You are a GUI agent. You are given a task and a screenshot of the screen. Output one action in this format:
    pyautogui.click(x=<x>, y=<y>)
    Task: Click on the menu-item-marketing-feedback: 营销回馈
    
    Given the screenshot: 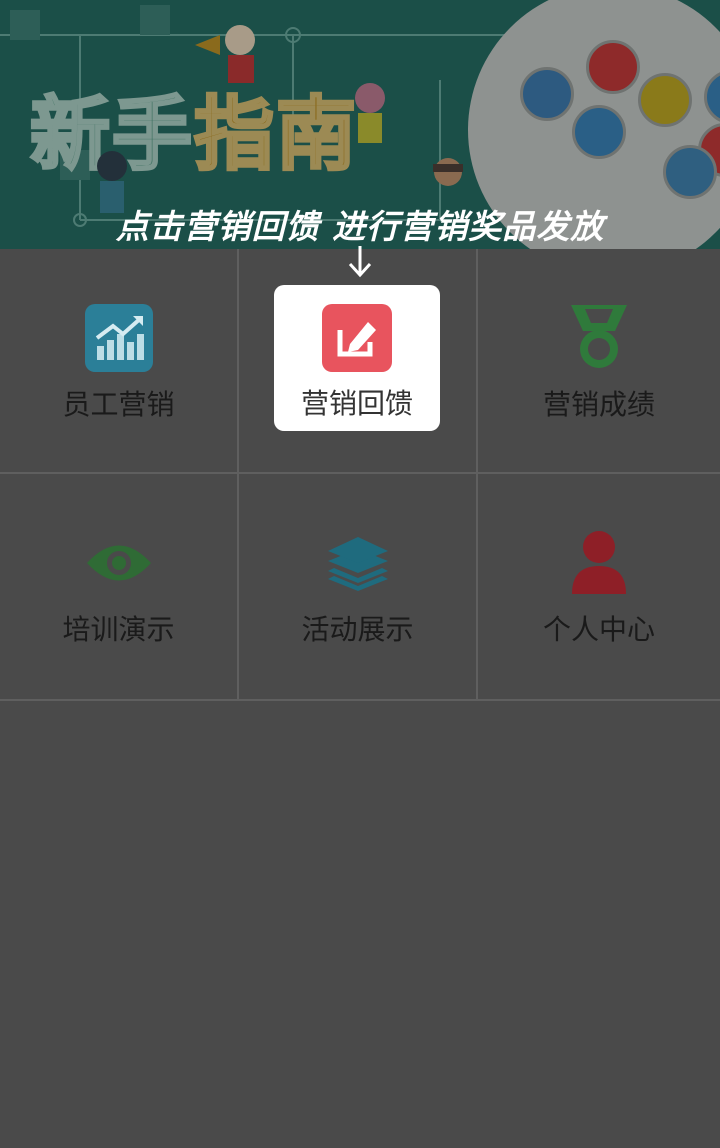 What is the action you would take?
    pyautogui.click(x=357, y=358)
    